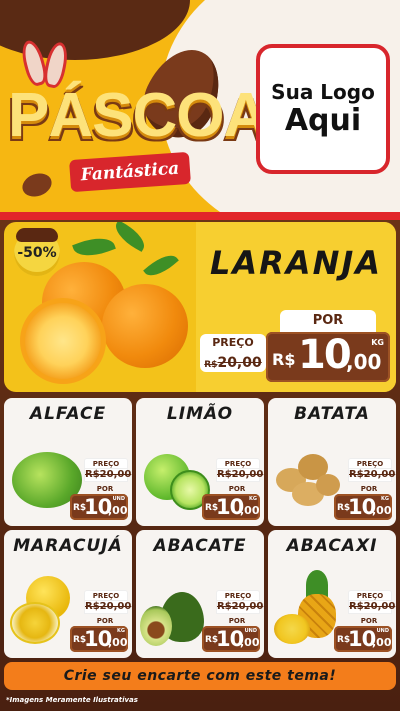  I want to click on product-name: BATATA, so click(332, 414).